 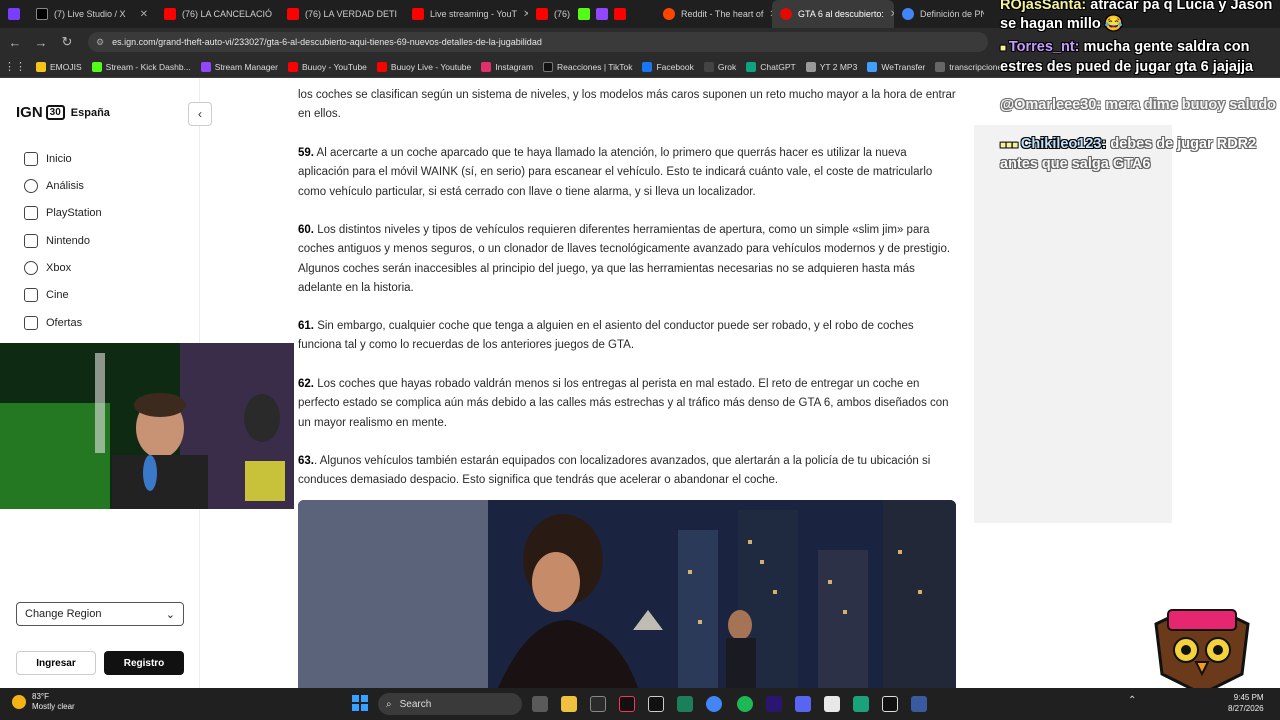 What do you see at coordinates (833, 14) in the screenshot?
I see `tab-active: GTA 6 al descubierto: ✕` at bounding box center [833, 14].